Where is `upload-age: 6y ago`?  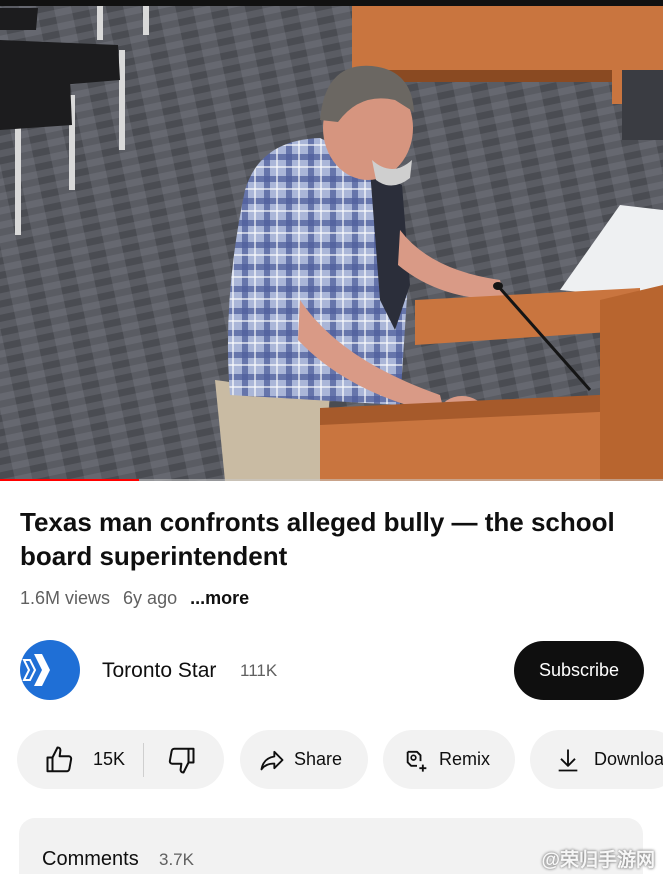
upload-age: 6y ago is located at coordinates (150, 598).